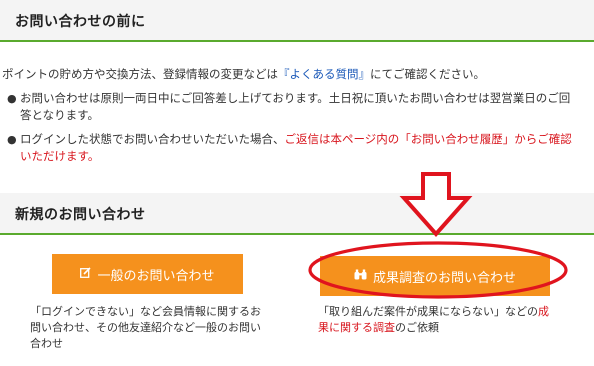  Describe the element at coordinates (86, 274) in the screenshot. I see `edit-icon` at that location.